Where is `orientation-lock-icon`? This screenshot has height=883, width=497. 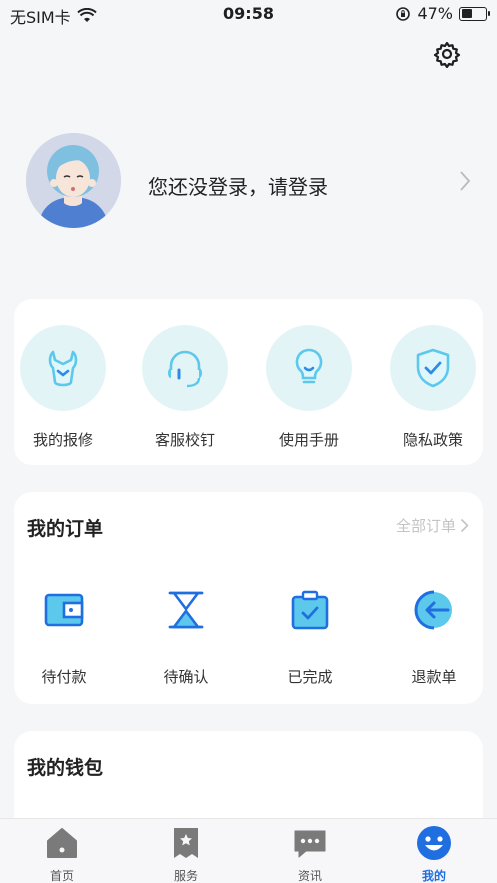
orientation-lock-icon is located at coordinates (403, 13).